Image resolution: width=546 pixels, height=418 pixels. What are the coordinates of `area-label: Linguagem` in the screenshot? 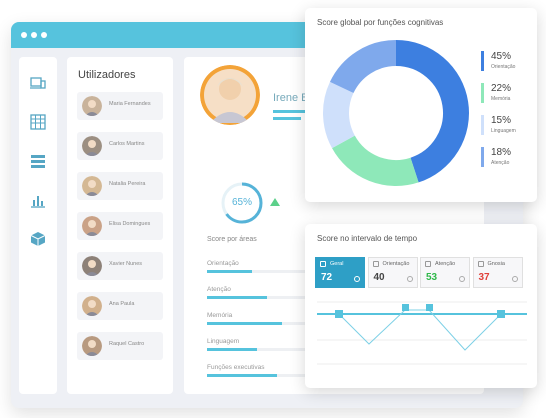 It's located at (223, 341).